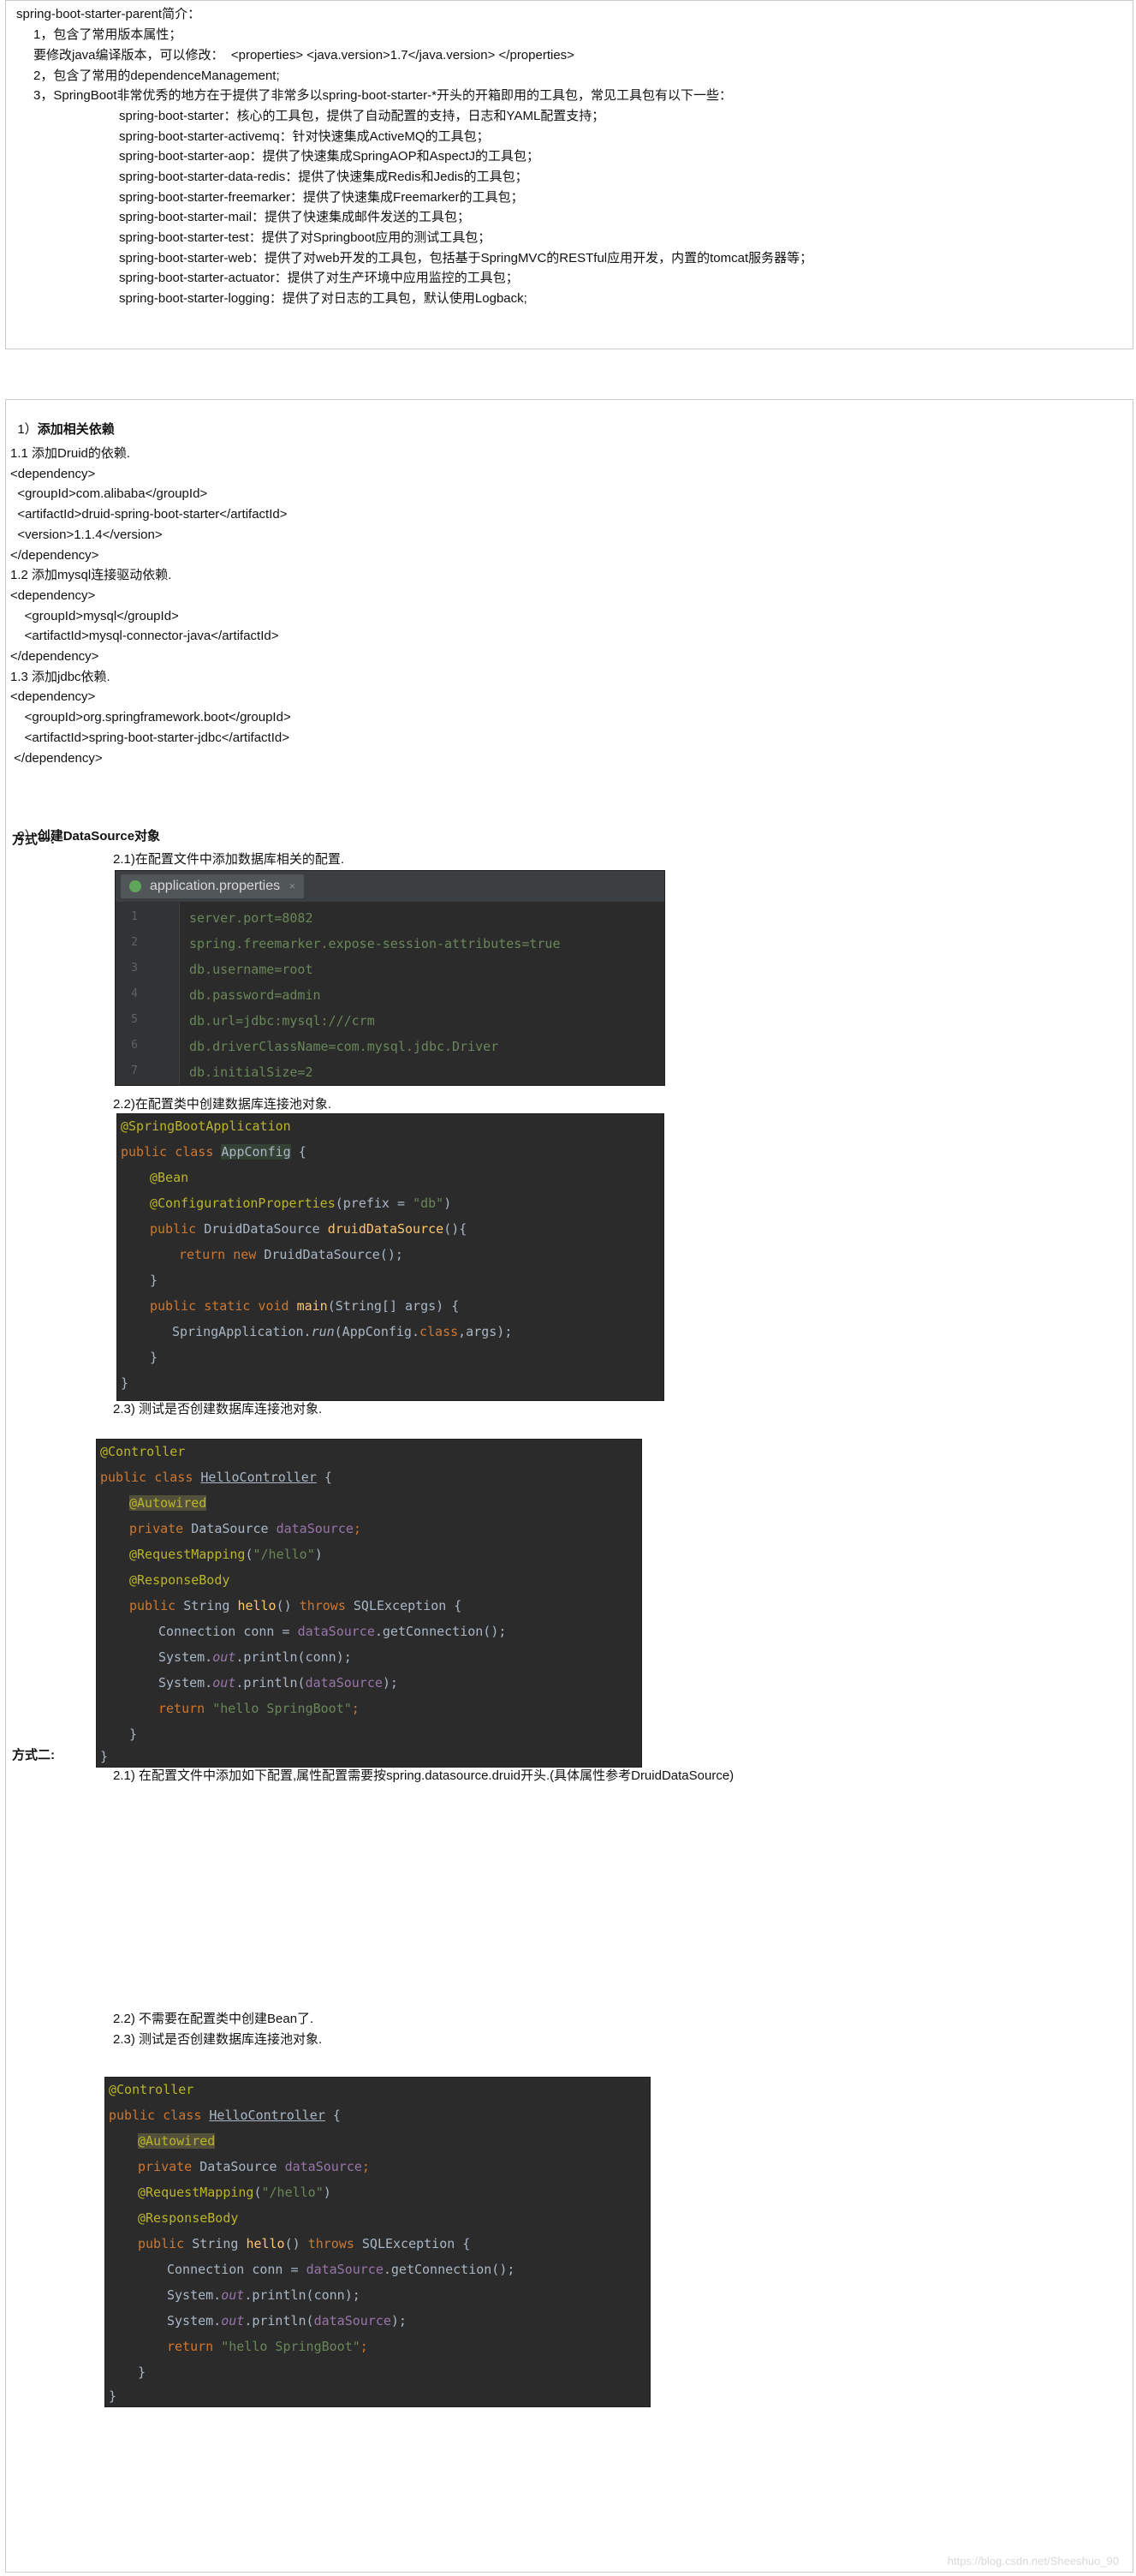 The width and height of the screenshot is (1136, 2576). I want to click on watermark: https://blog.csdn.net/Sheeshuo_90, so click(1033, 2561).